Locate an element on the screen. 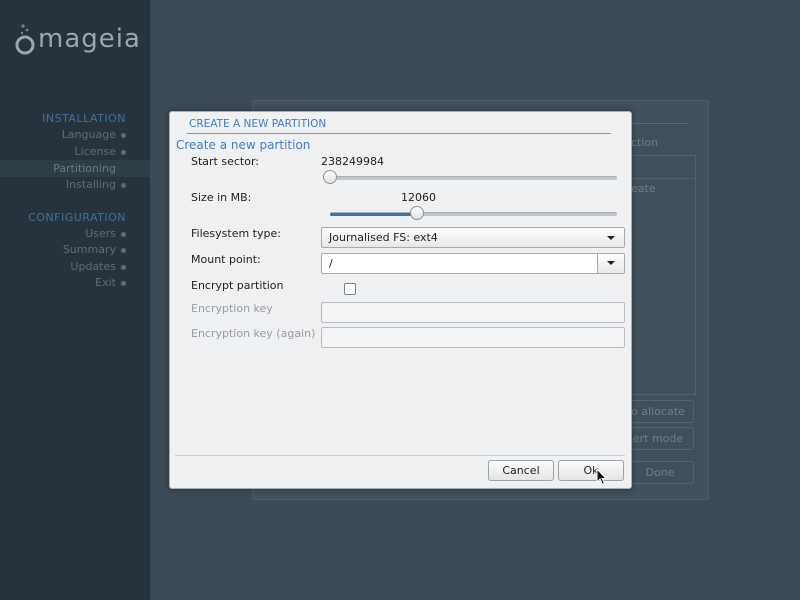 This screenshot has width=800, height=600. encryption-key-label: Encryption key is located at coordinates (232, 308).